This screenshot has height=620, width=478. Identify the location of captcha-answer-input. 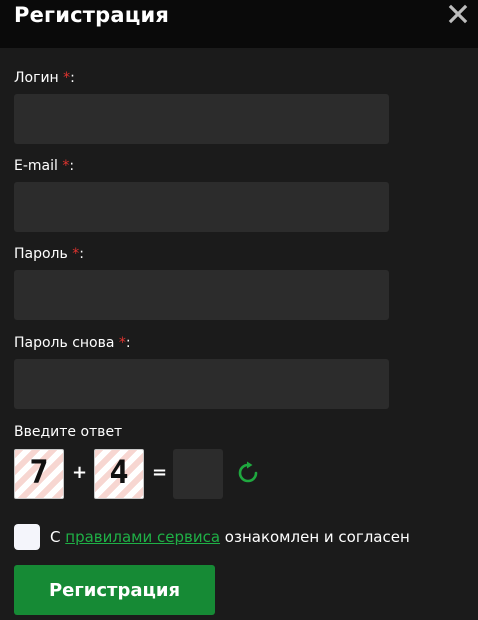
(198, 474).